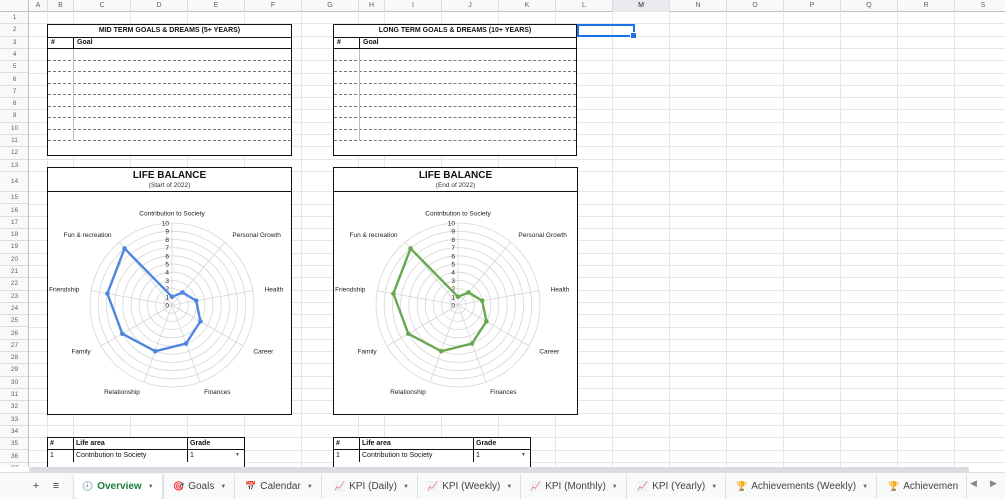 The image size is (1005, 499). What do you see at coordinates (273, 6) in the screenshot?
I see `column-header-f: F` at bounding box center [273, 6].